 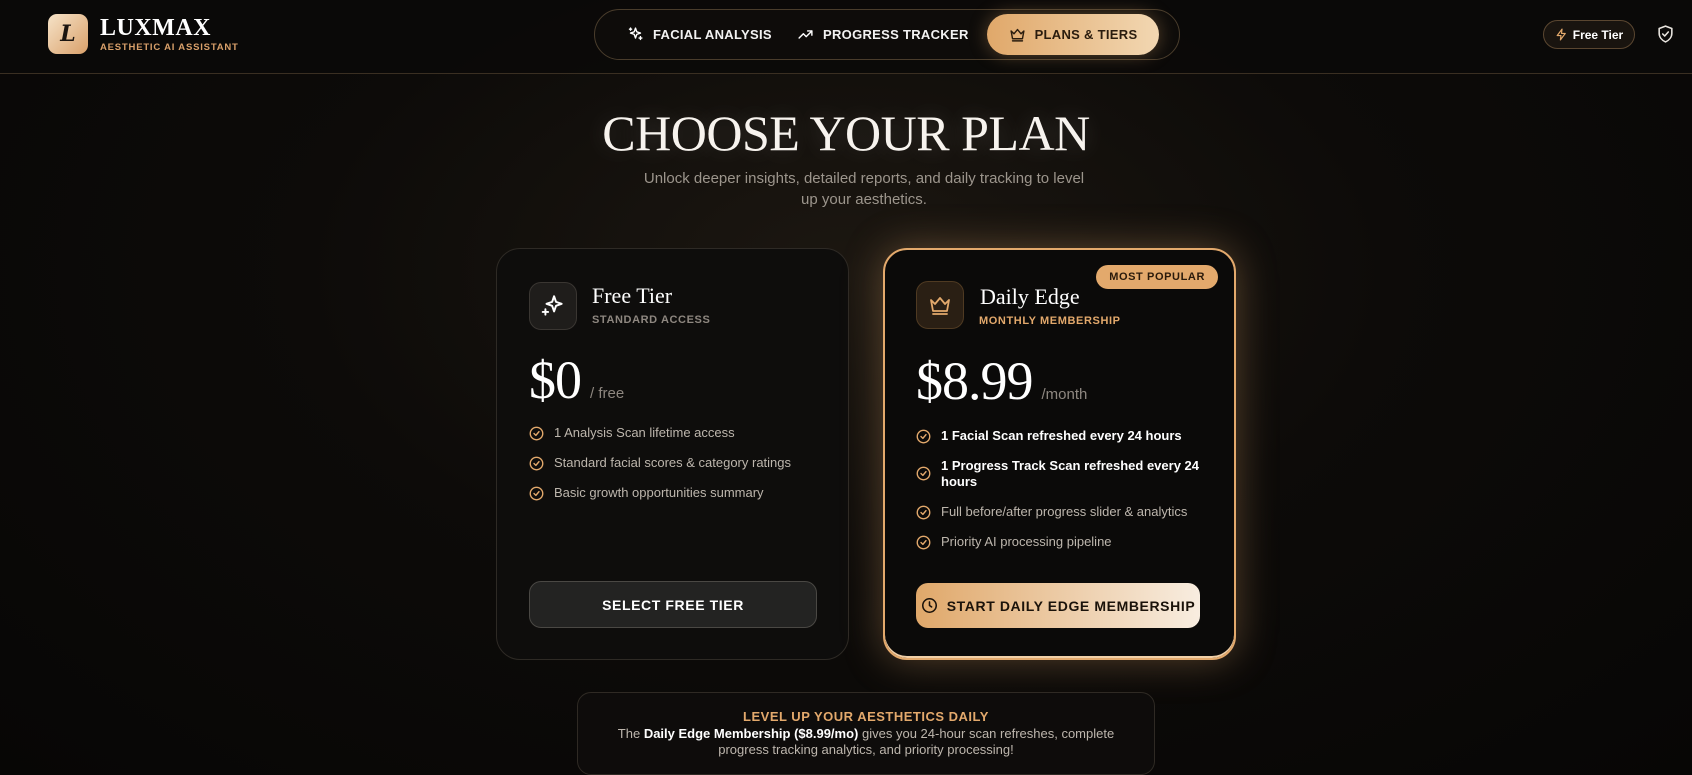 What do you see at coordinates (1086, 34) in the screenshot?
I see `nav-label: PLANS & TIERS` at bounding box center [1086, 34].